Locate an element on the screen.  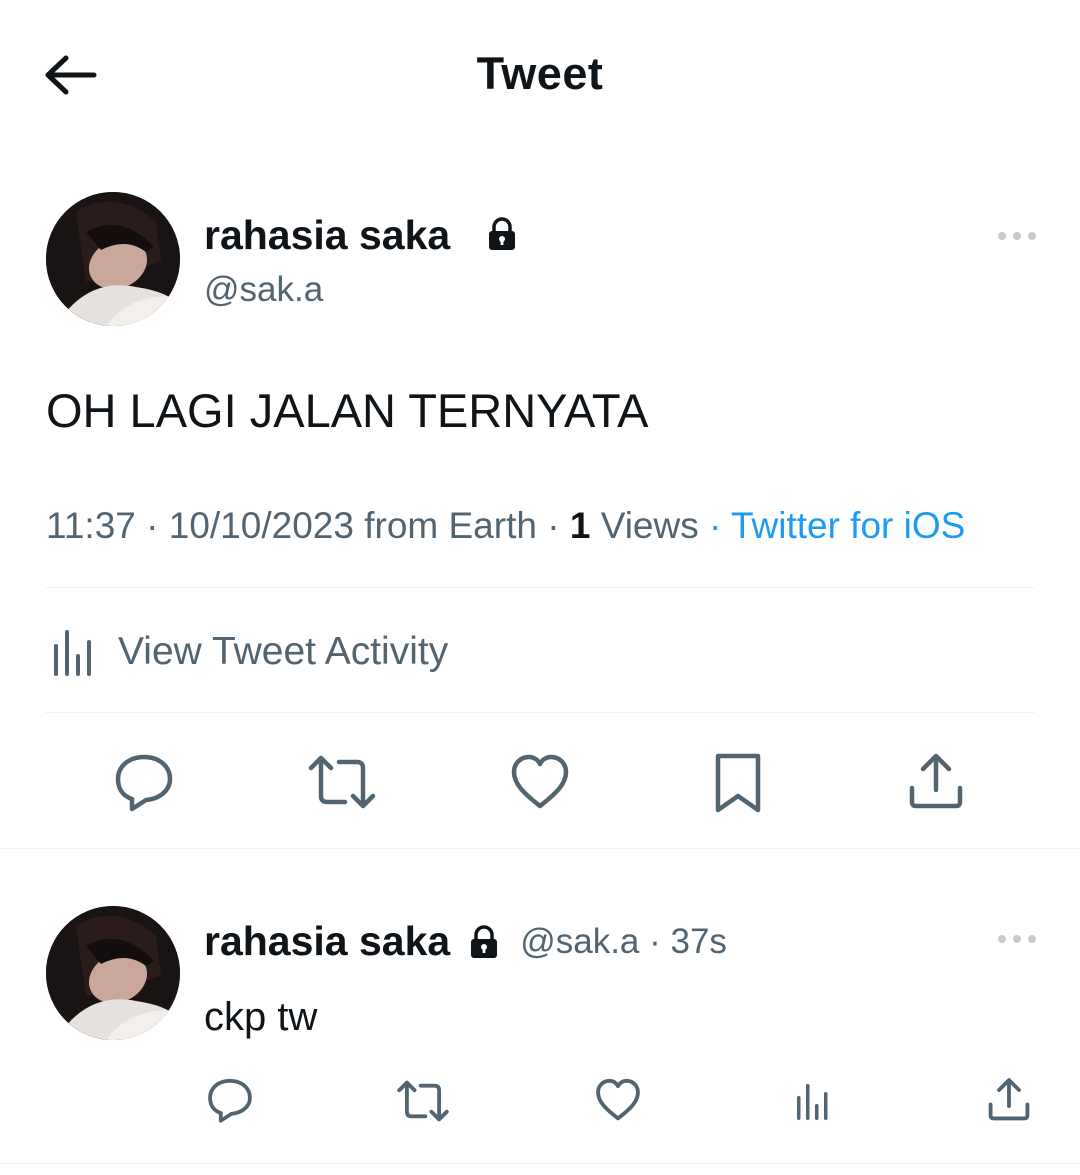
reply-author-name: rahasia saka is located at coordinates (327, 941).